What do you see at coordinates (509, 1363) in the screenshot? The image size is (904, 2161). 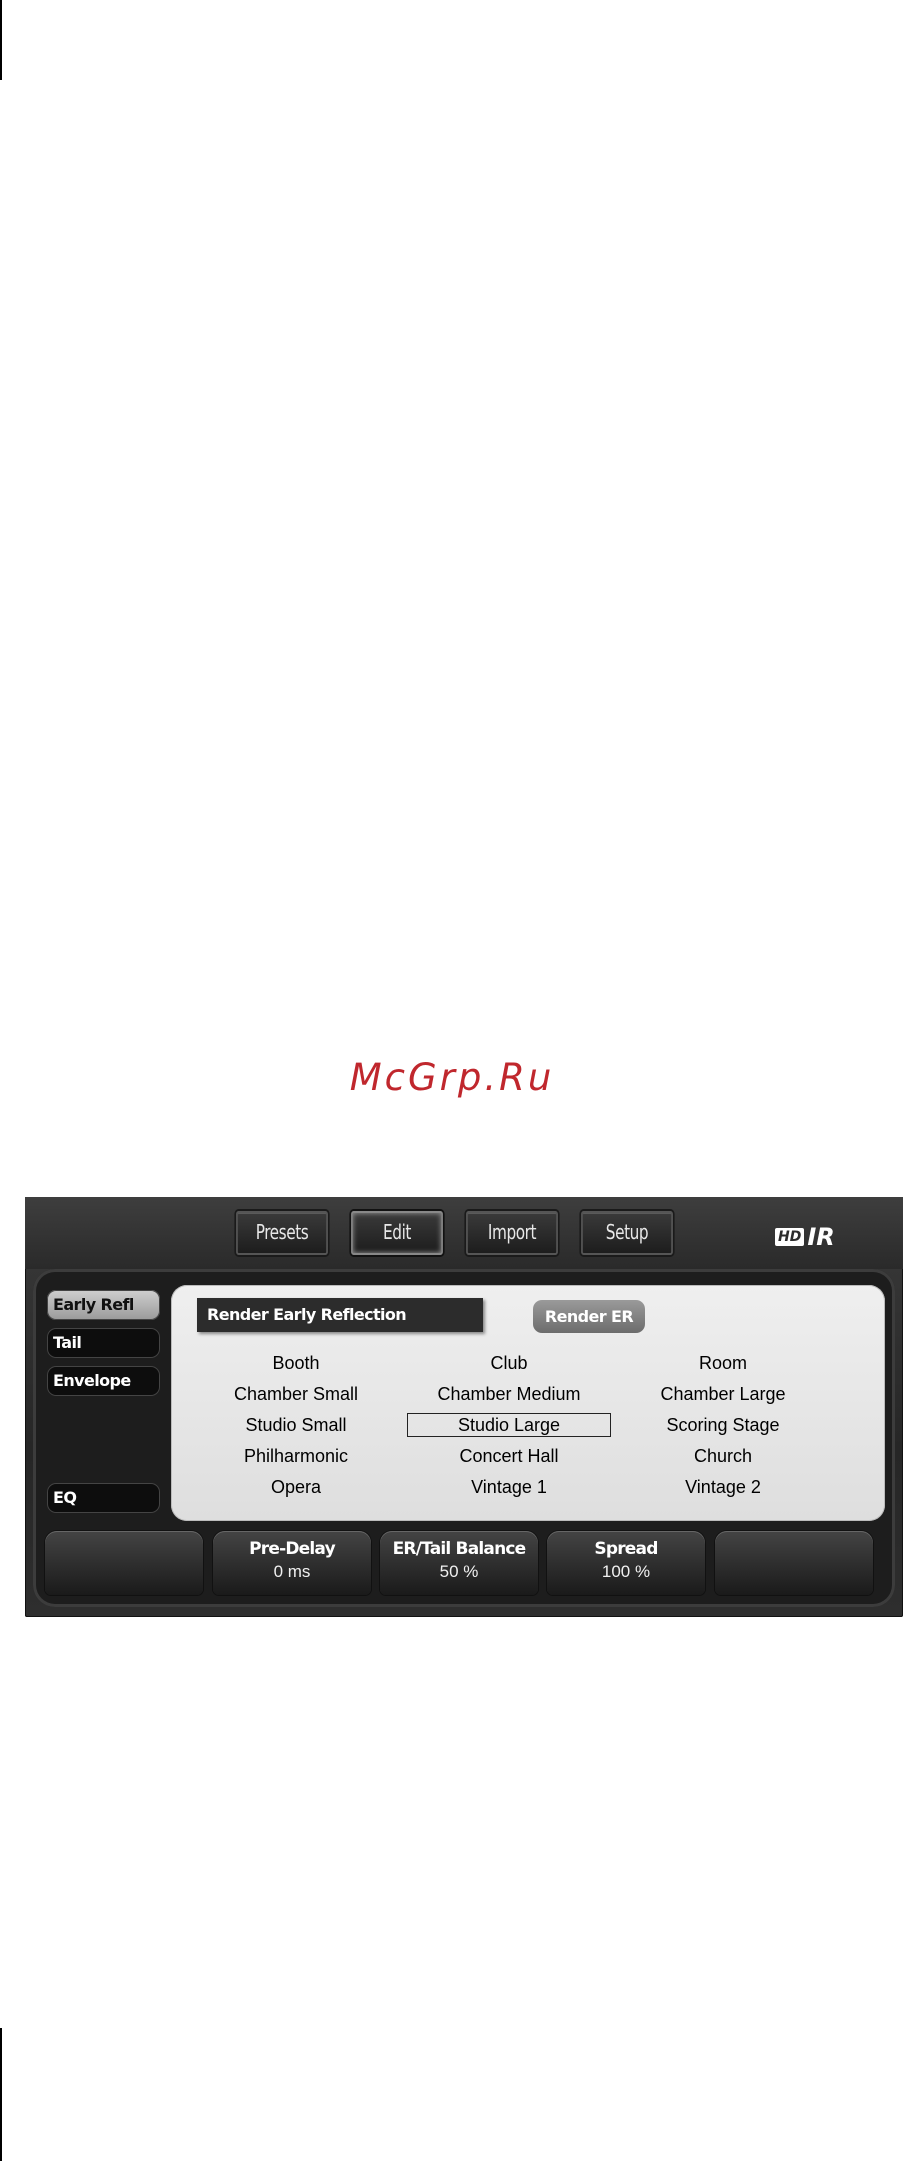 I see `preset-item: Club` at bounding box center [509, 1363].